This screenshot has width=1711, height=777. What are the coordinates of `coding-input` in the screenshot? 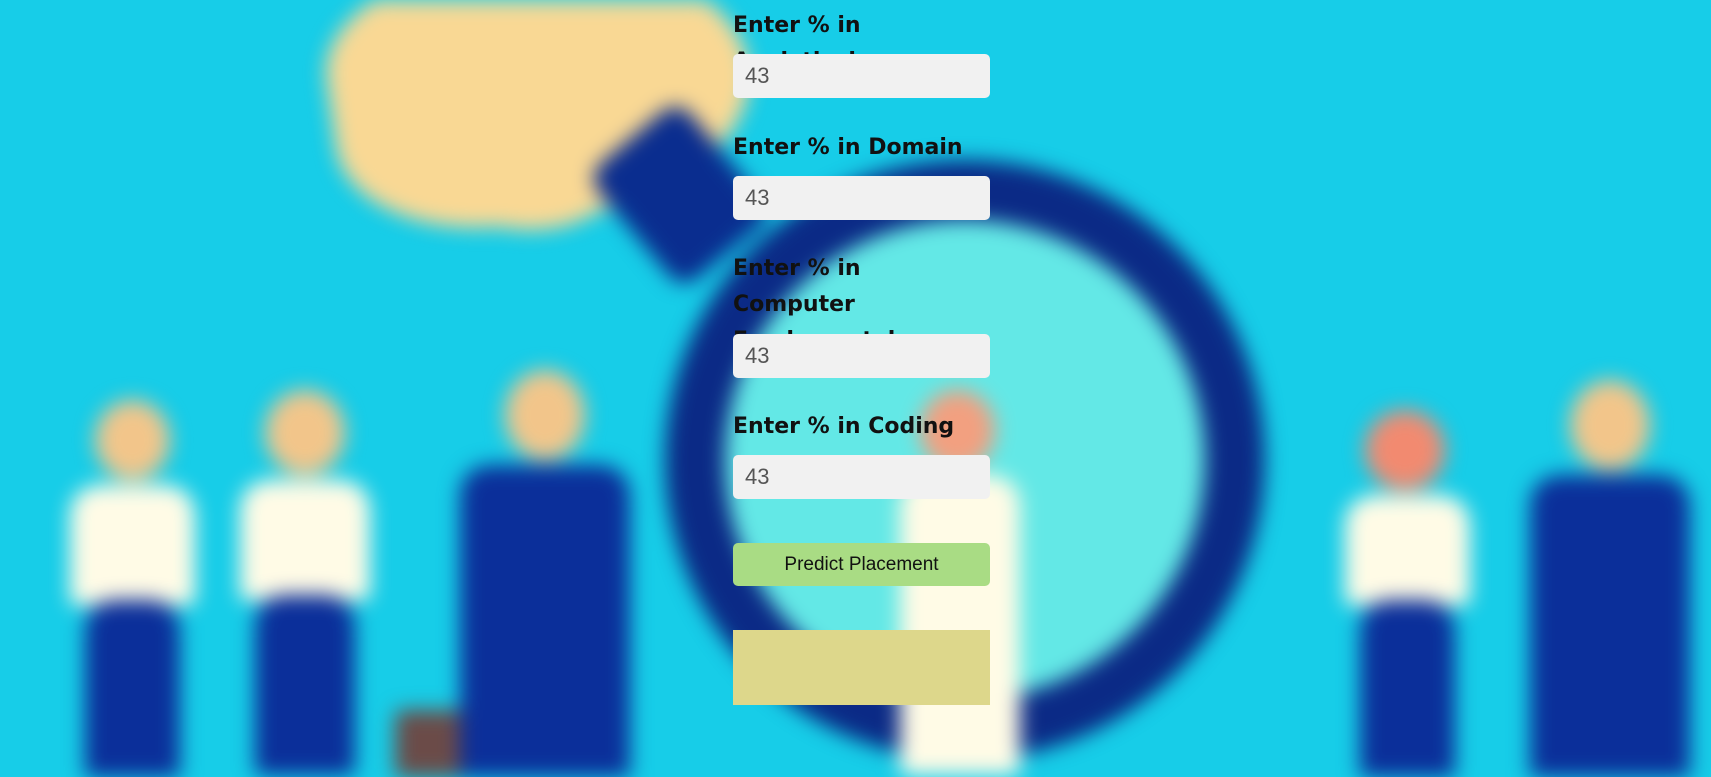 It's located at (861, 477).